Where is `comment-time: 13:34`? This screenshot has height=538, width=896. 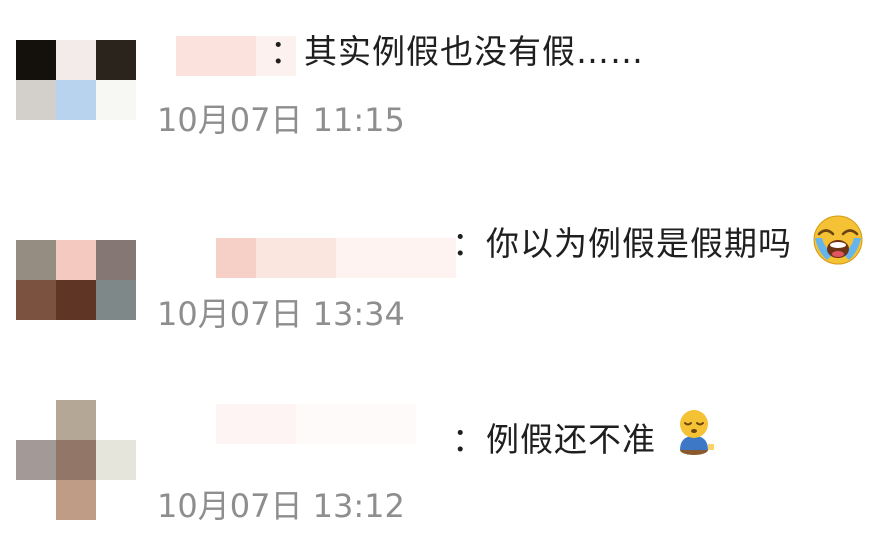
comment-time: 13:34 is located at coordinates (358, 314).